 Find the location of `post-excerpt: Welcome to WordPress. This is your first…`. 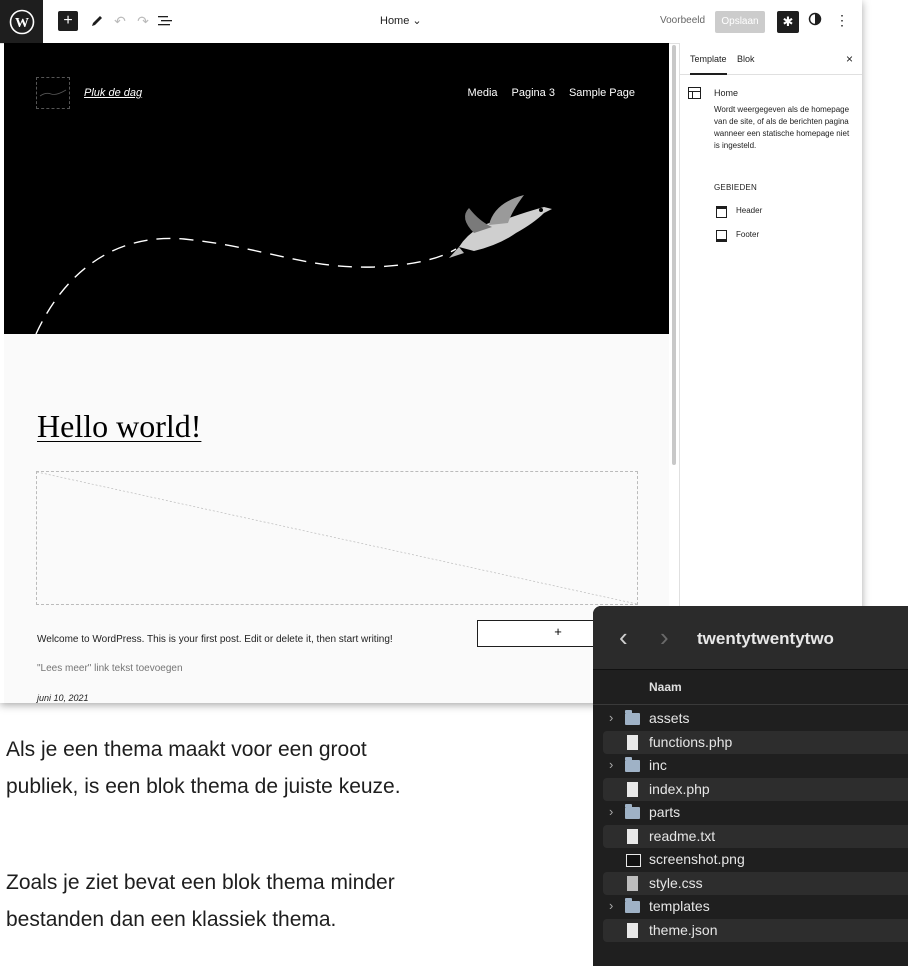

post-excerpt: Welcome to WordPress. This is your first… is located at coordinates (215, 639).